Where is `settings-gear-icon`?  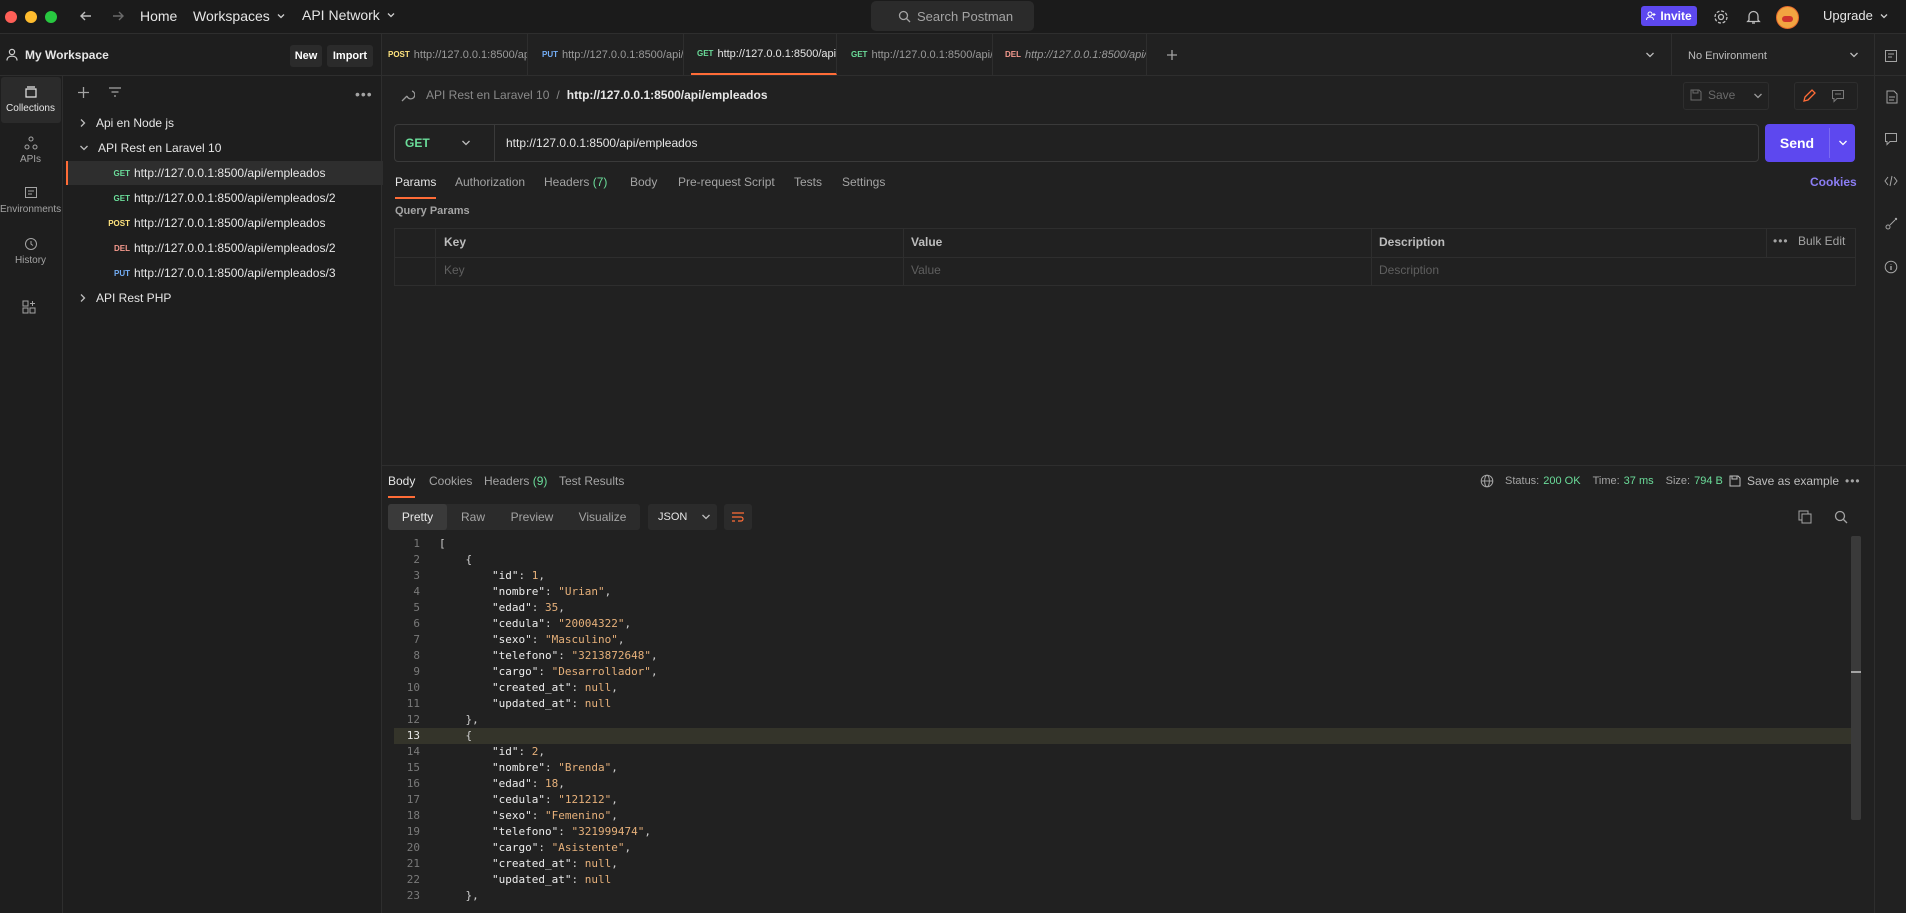
settings-gear-icon is located at coordinates (1721, 17).